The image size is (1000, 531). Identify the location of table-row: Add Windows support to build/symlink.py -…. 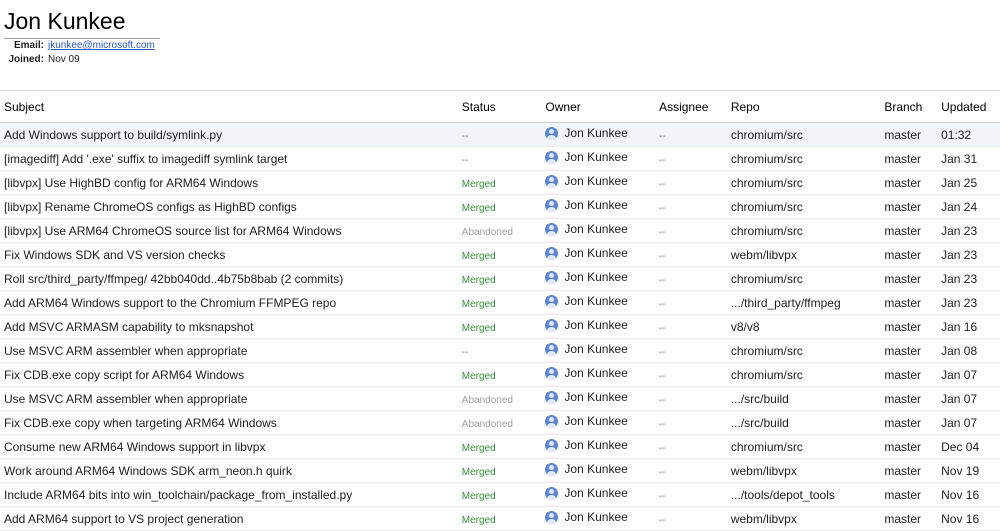
(500, 134).